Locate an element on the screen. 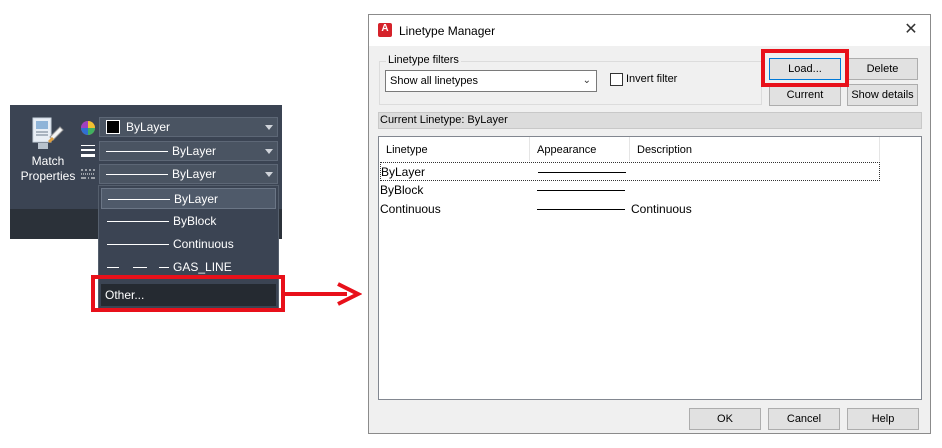 This screenshot has width=942, height=448. dropdown-item-continuous: Continuous is located at coordinates (188, 244).